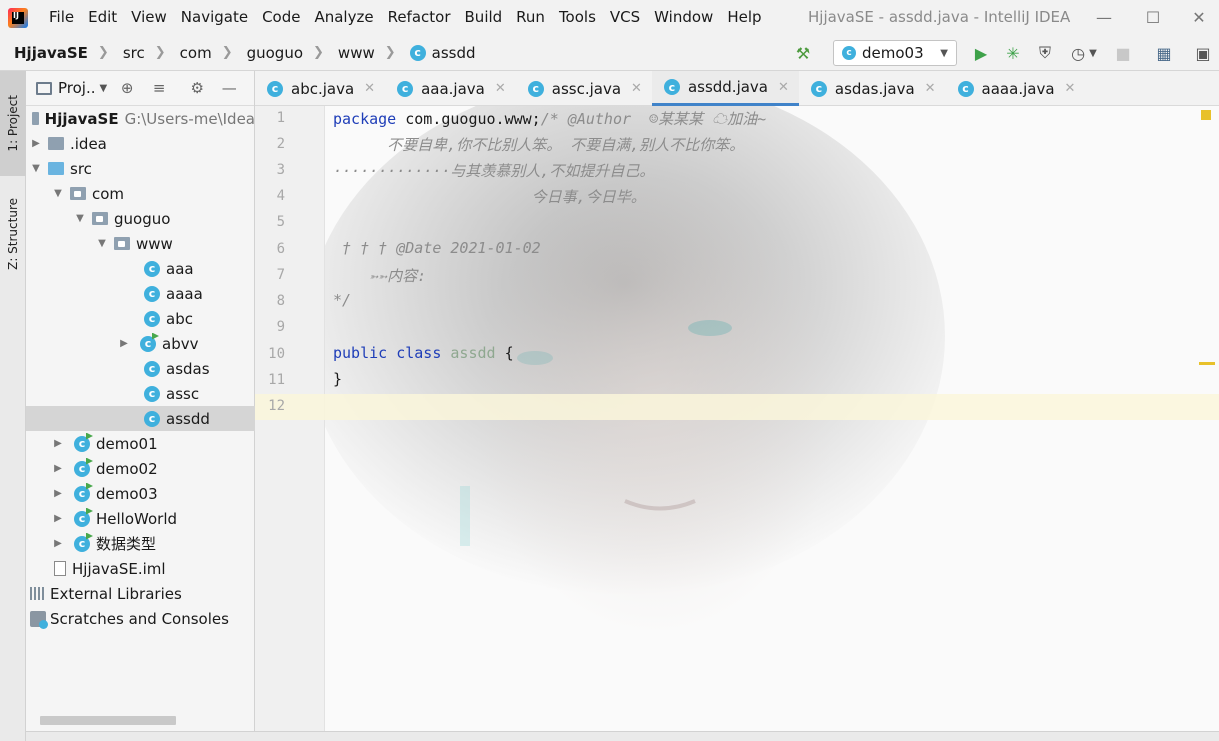 The width and height of the screenshot is (1219, 741). What do you see at coordinates (140, 118) in the screenshot?
I see `tree-item-project-root: HjjavaSE G:\Users-me\Idea` at bounding box center [140, 118].